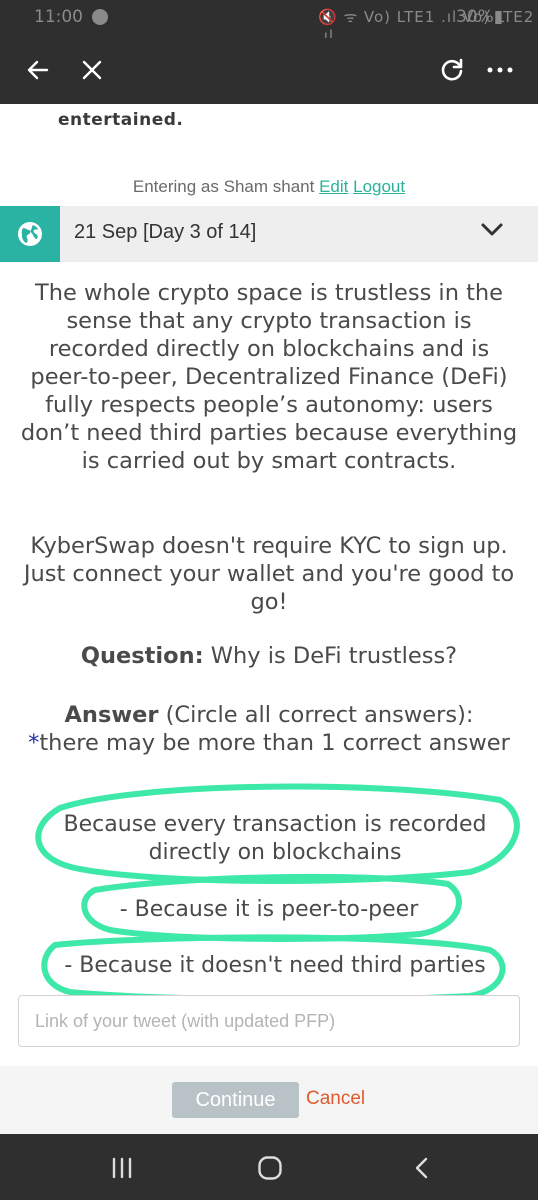  I want to click on arrow-left-icon, so click(38, 70).